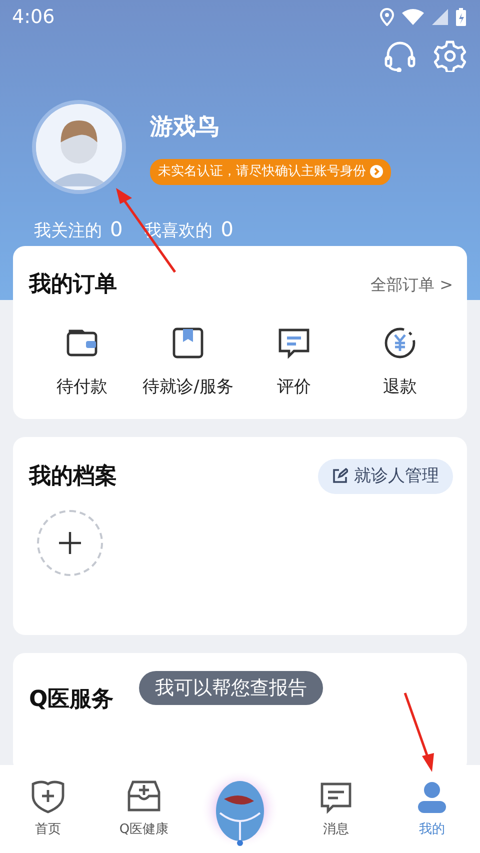 Image resolution: width=480 pixels, height=853 pixels. I want to click on section-title: Q医服务, so click(71, 700).